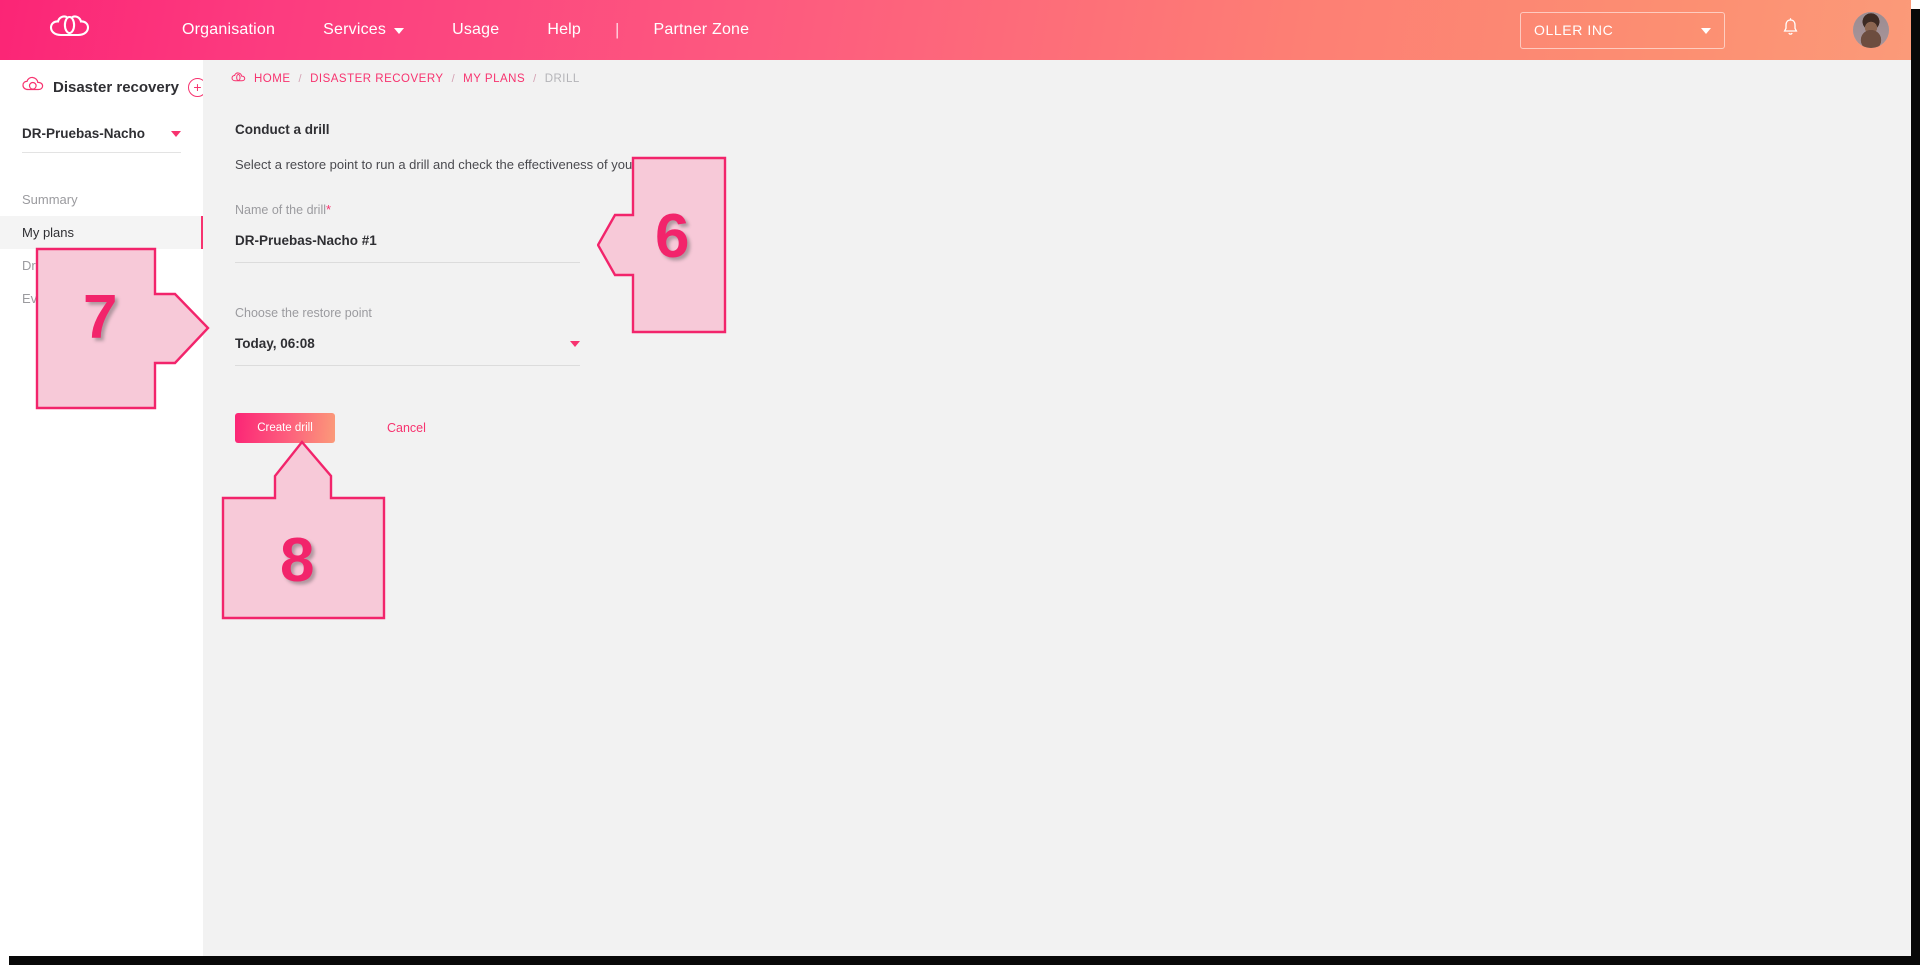 The image size is (1929, 973). I want to click on form-actions: Create drill Cancel, so click(1073, 428).